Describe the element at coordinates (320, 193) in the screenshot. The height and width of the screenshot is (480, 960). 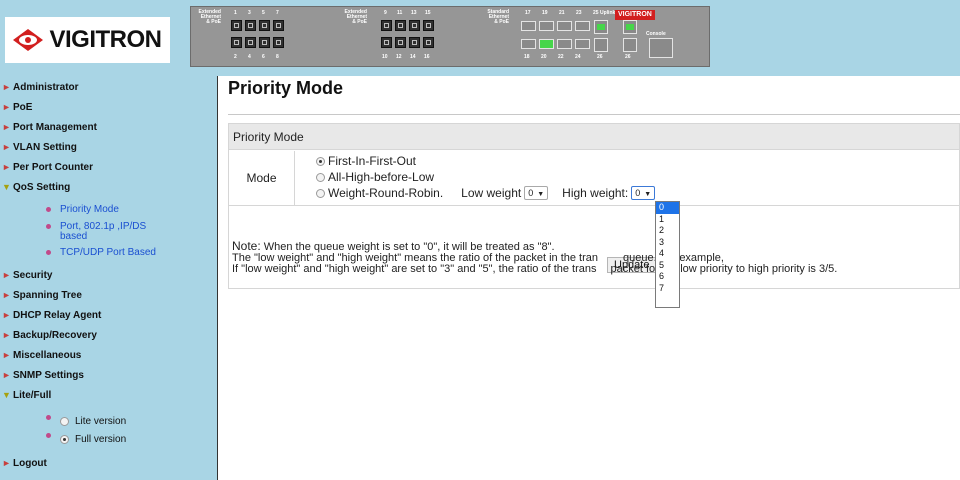
I see `wrr-radio` at that location.